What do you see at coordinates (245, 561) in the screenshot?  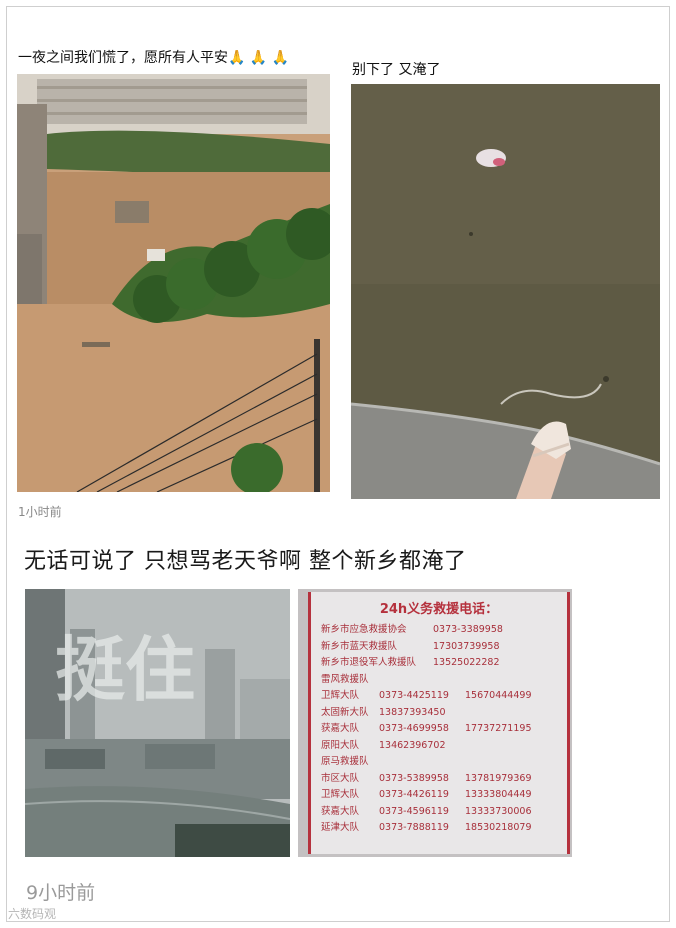 I see `post-text: 无话可说了 只想骂老天爷啊 整个新乡都淹了` at bounding box center [245, 561].